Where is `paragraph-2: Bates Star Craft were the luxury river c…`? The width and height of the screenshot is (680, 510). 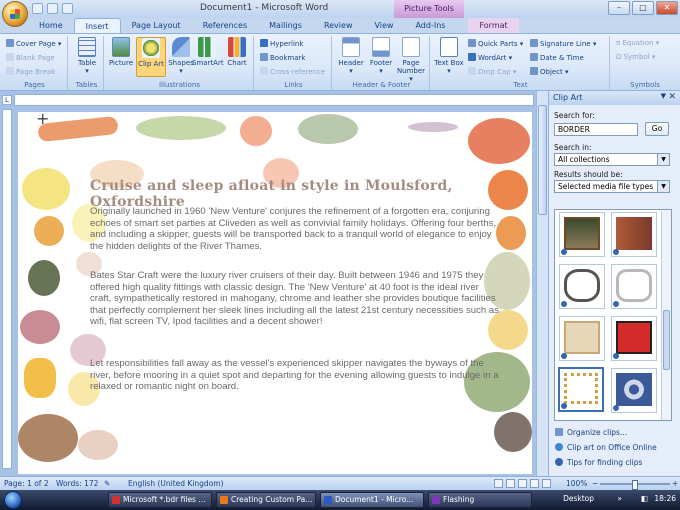
paragraph-2: Bates Star Craft were the luxury river c… is located at coordinates (295, 299).